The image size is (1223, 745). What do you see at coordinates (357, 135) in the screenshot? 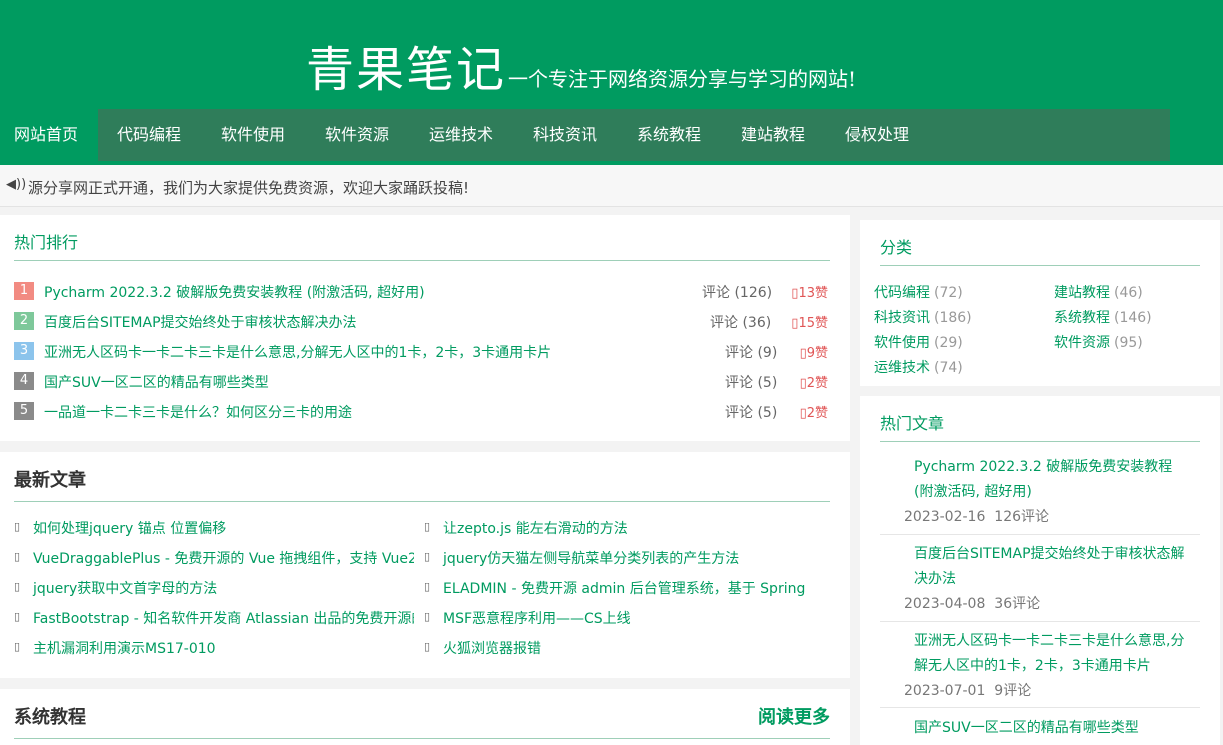
I see `nav-item-software-resources: 软件资源` at bounding box center [357, 135].